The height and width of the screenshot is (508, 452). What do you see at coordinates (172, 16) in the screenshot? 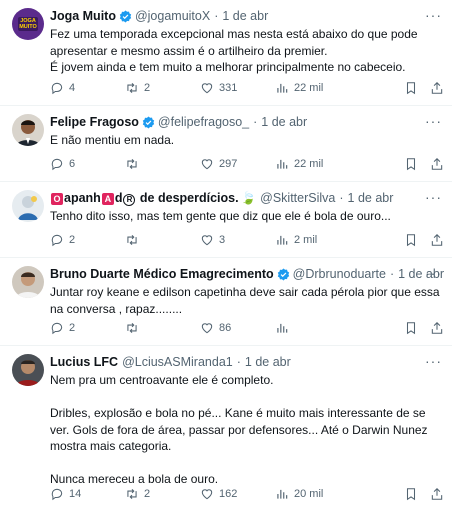
I see `handle: @jogamuitoX` at bounding box center [172, 16].